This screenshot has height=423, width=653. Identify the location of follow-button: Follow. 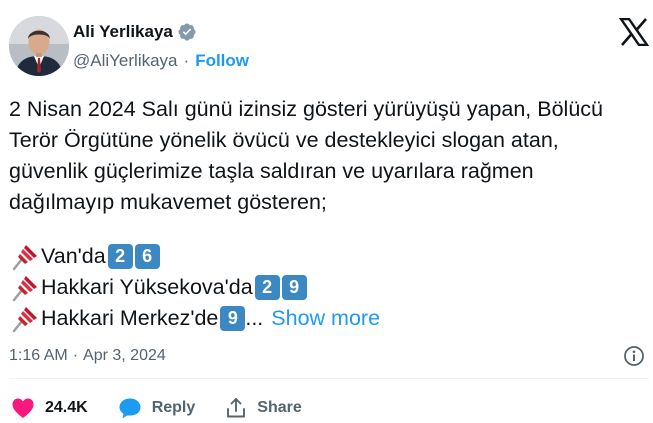
(222, 61).